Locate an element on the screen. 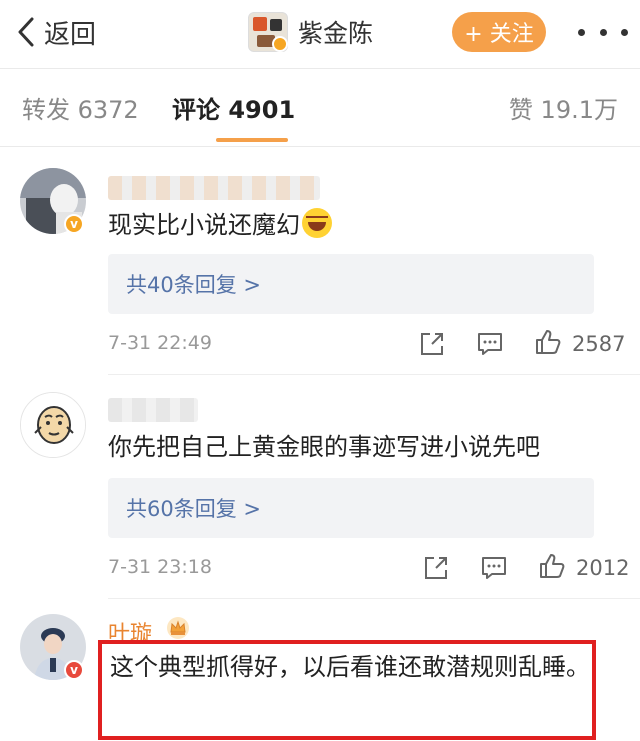 Image resolution: width=640 pixels, height=741 pixels. reply-thread-link: 共40条回复 > is located at coordinates (351, 284).